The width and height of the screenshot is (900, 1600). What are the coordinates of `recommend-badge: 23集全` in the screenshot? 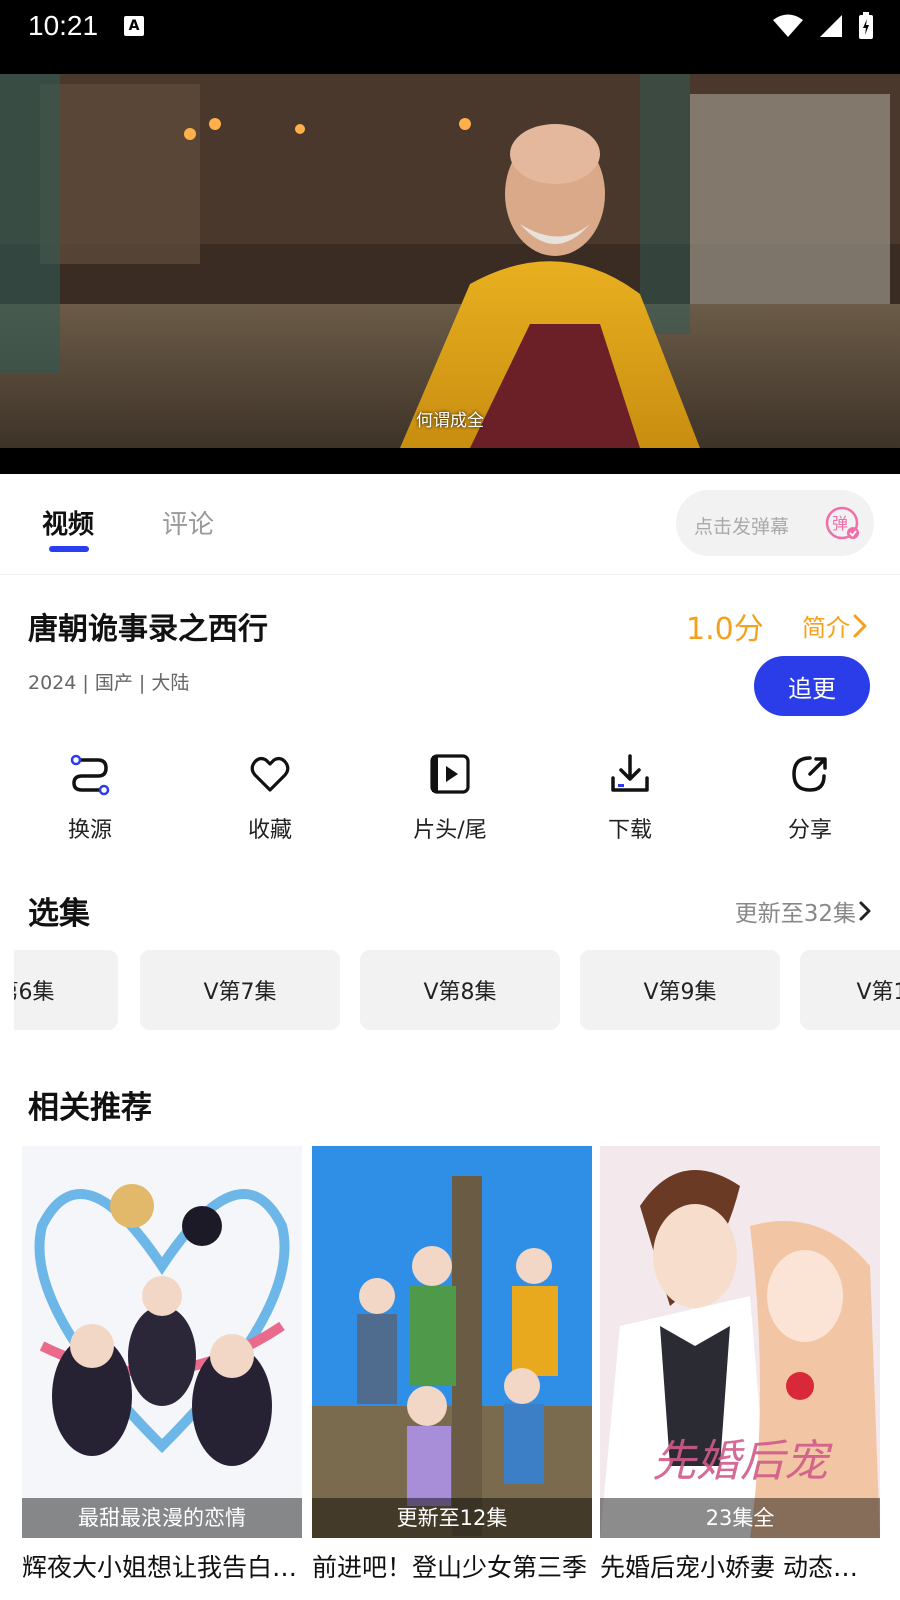 It's located at (740, 1518).